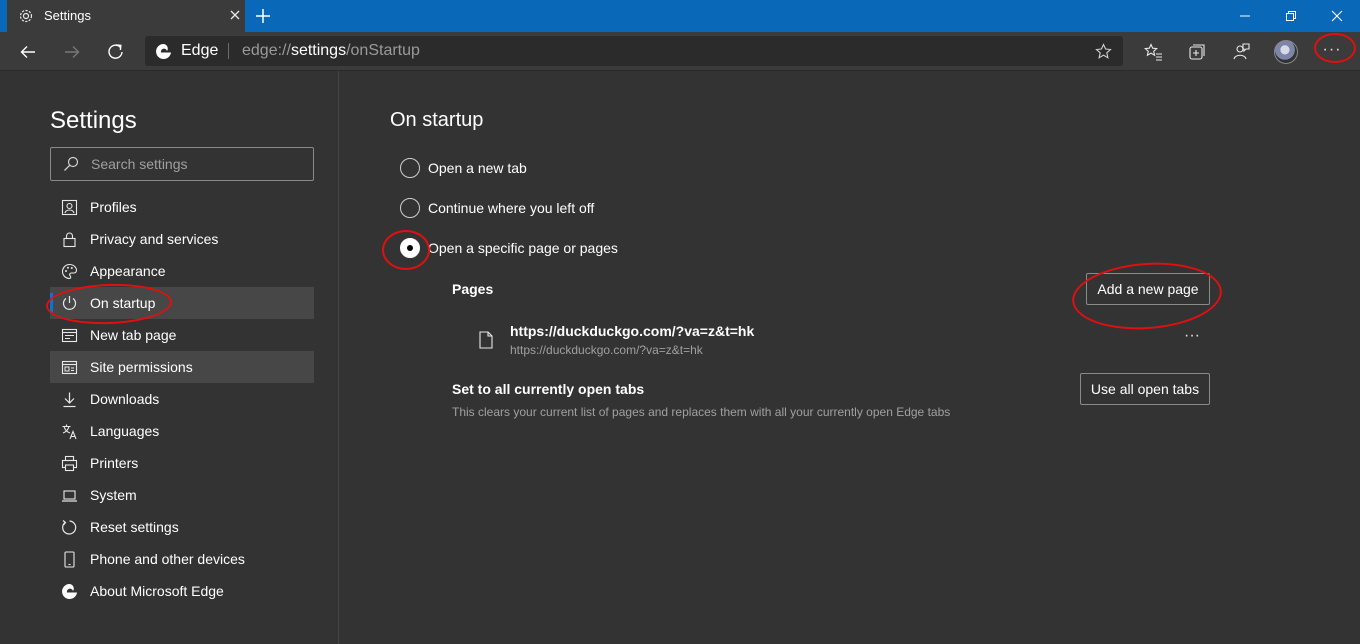 This screenshot has height=644, width=1360. What do you see at coordinates (69, 559) in the screenshot?
I see `phone-icon` at bounding box center [69, 559].